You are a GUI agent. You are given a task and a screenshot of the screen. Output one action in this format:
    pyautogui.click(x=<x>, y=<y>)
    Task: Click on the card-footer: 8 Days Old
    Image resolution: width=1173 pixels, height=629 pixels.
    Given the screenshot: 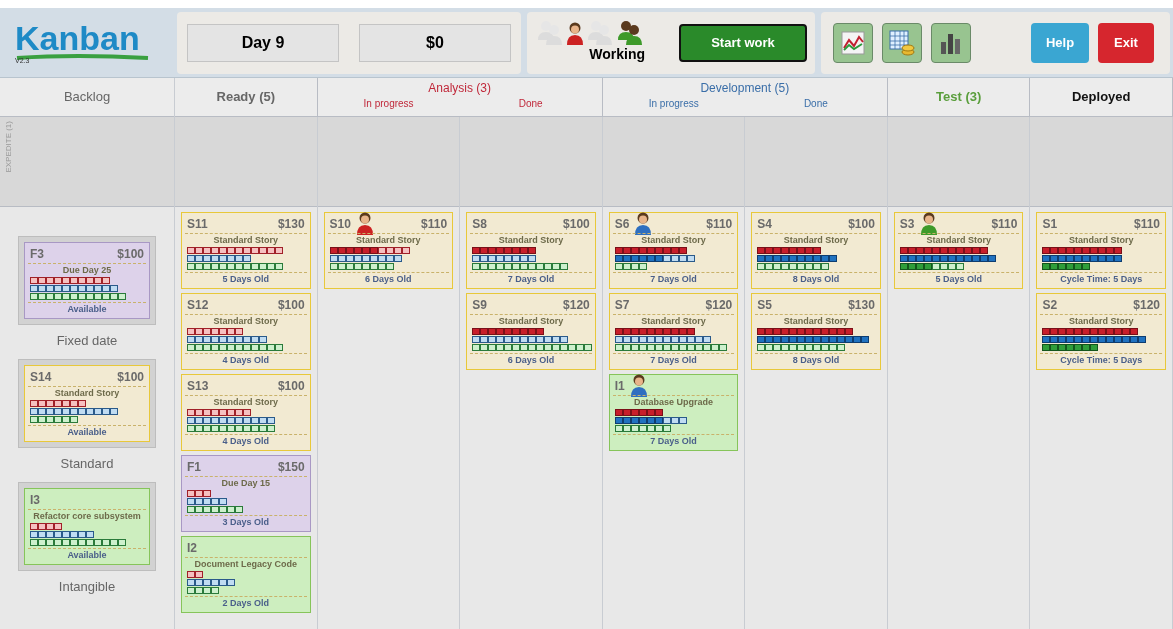 What is the action you would take?
    pyautogui.click(x=816, y=360)
    